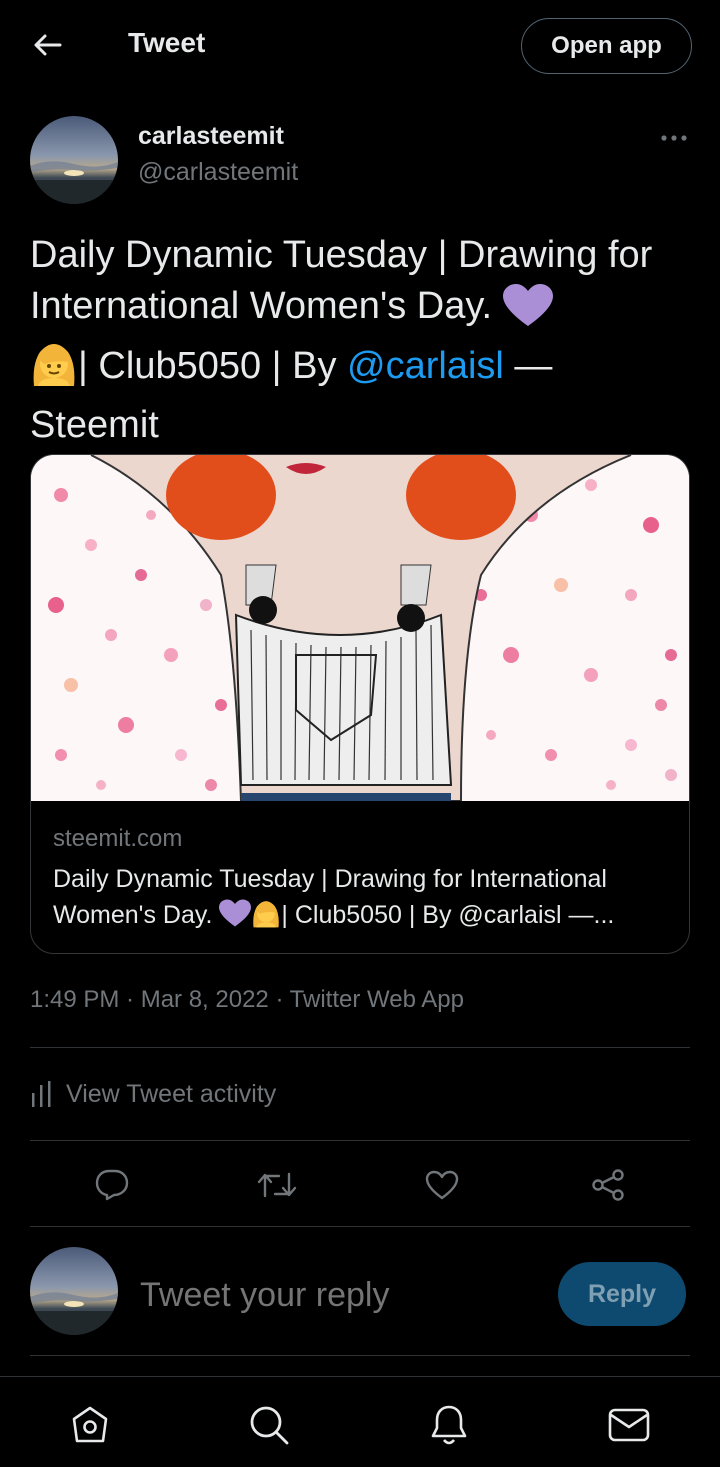 The width and height of the screenshot is (720, 1467). I want to click on author-avatar, so click(74, 160).